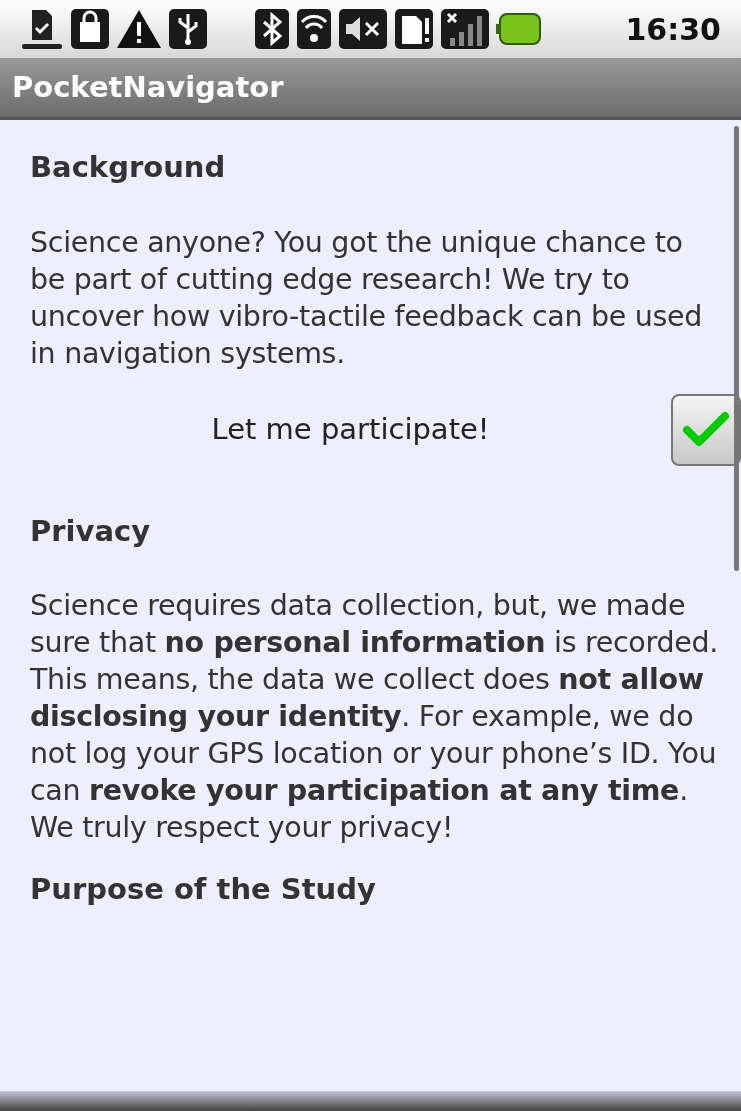 The height and width of the screenshot is (1111, 741). What do you see at coordinates (91, 531) in the screenshot?
I see `section-heading: Privacy` at bounding box center [91, 531].